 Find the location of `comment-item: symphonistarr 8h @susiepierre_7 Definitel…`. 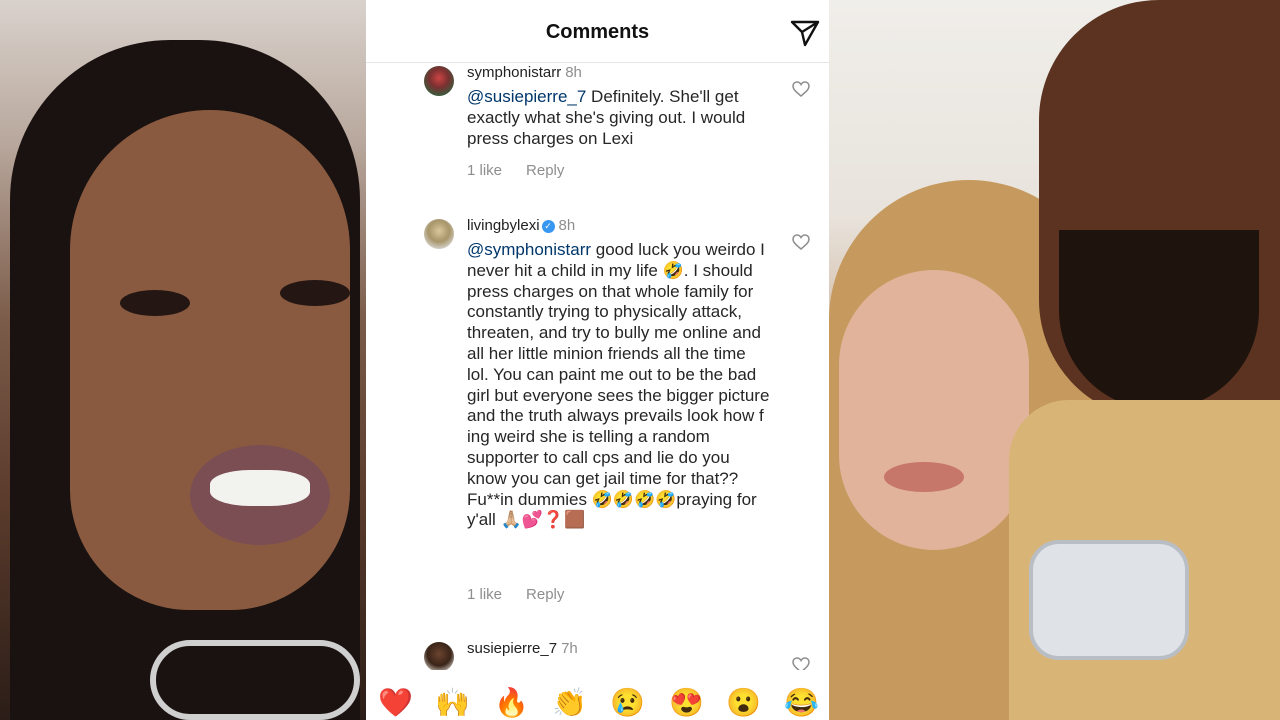

comment-item: symphonistarr 8h @susiepierre_7 Definitel… is located at coordinates (617, 124).